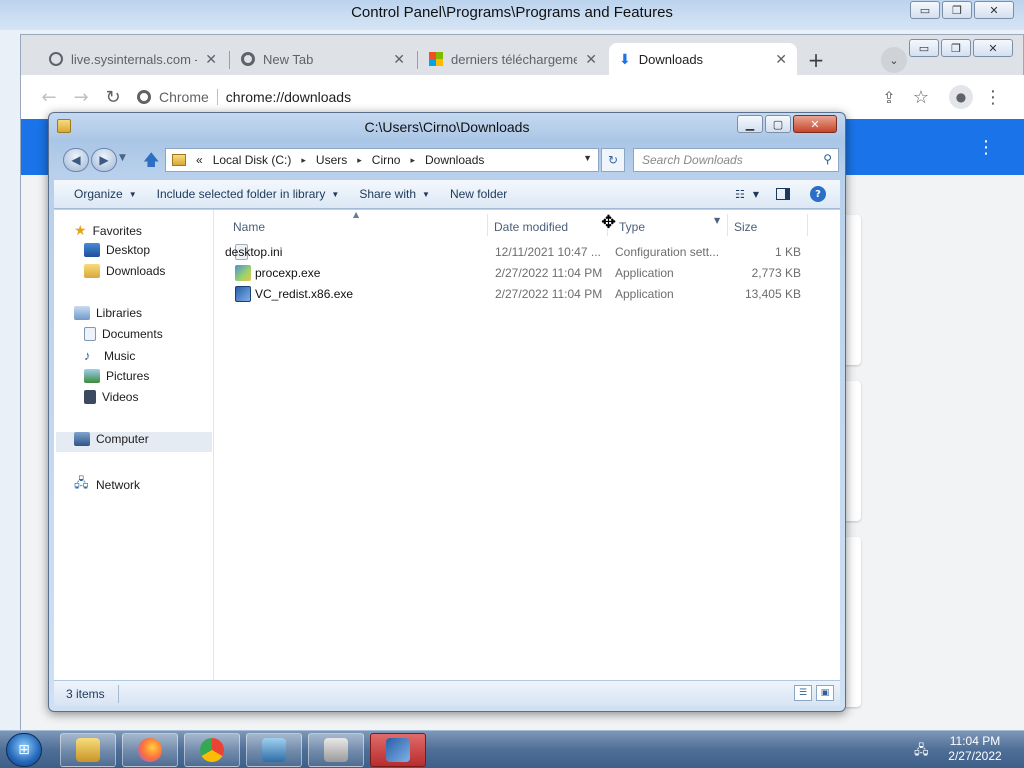 This screenshot has height=768, width=1024. Describe the element at coordinates (818, 194) in the screenshot. I see `help-icon: ?` at that location.